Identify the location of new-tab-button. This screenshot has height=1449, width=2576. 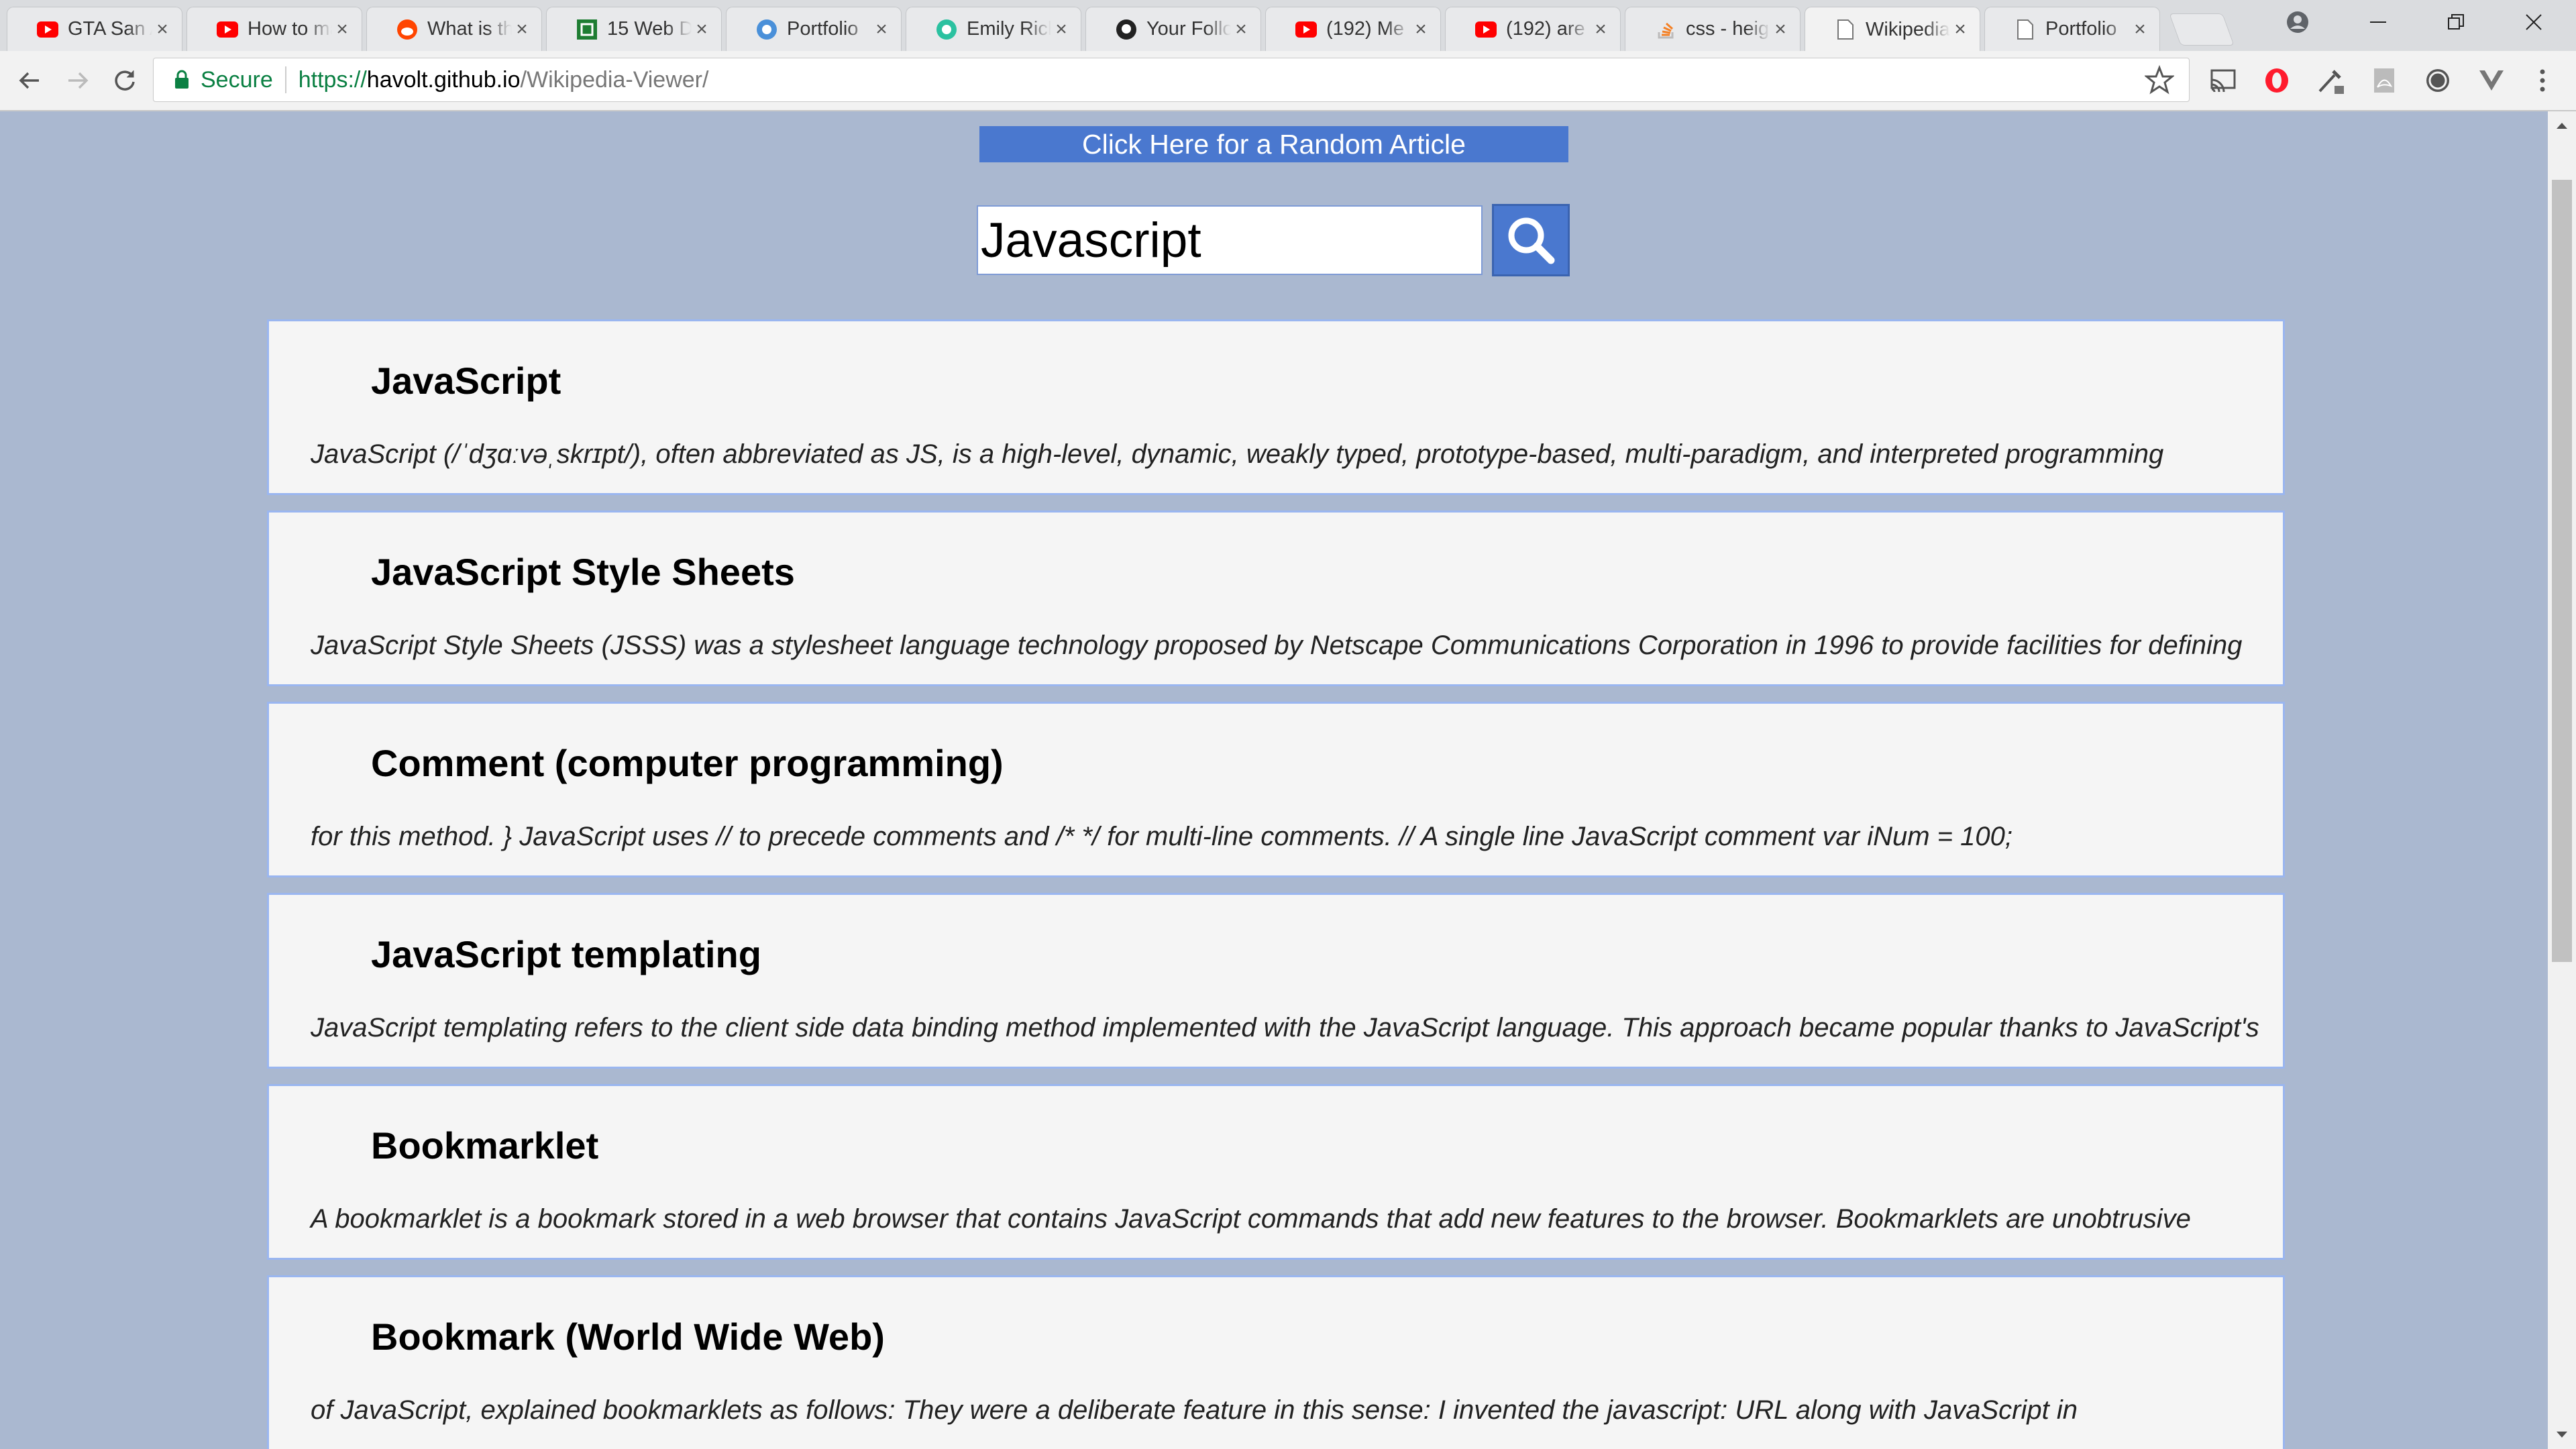
(2202, 29).